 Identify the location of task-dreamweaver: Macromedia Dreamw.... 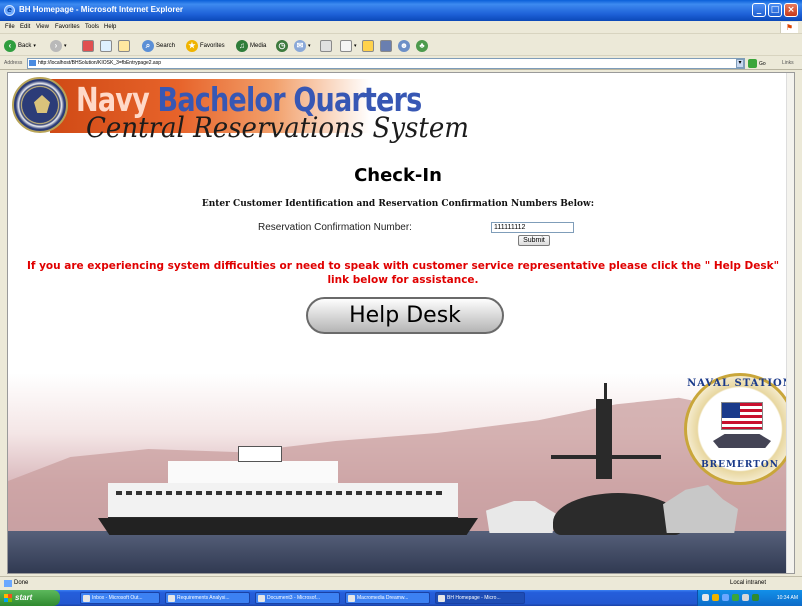
(387, 598).